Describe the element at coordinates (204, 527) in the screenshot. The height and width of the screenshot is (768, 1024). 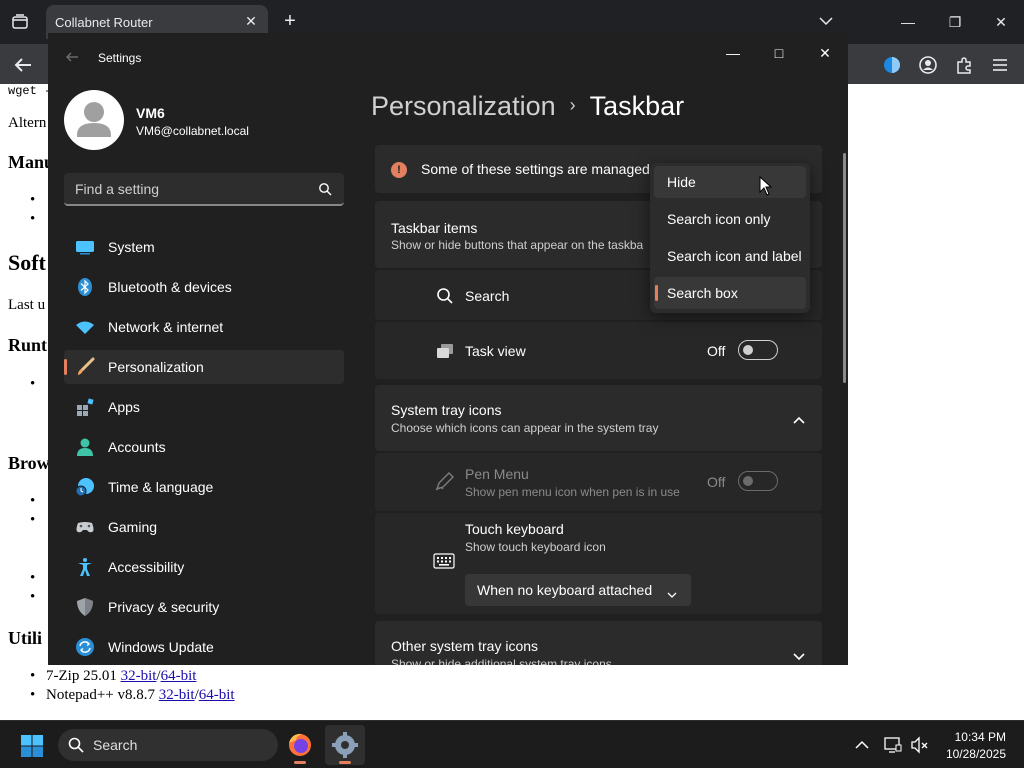
I see `sidebar-item-gaming: Gaming` at that location.